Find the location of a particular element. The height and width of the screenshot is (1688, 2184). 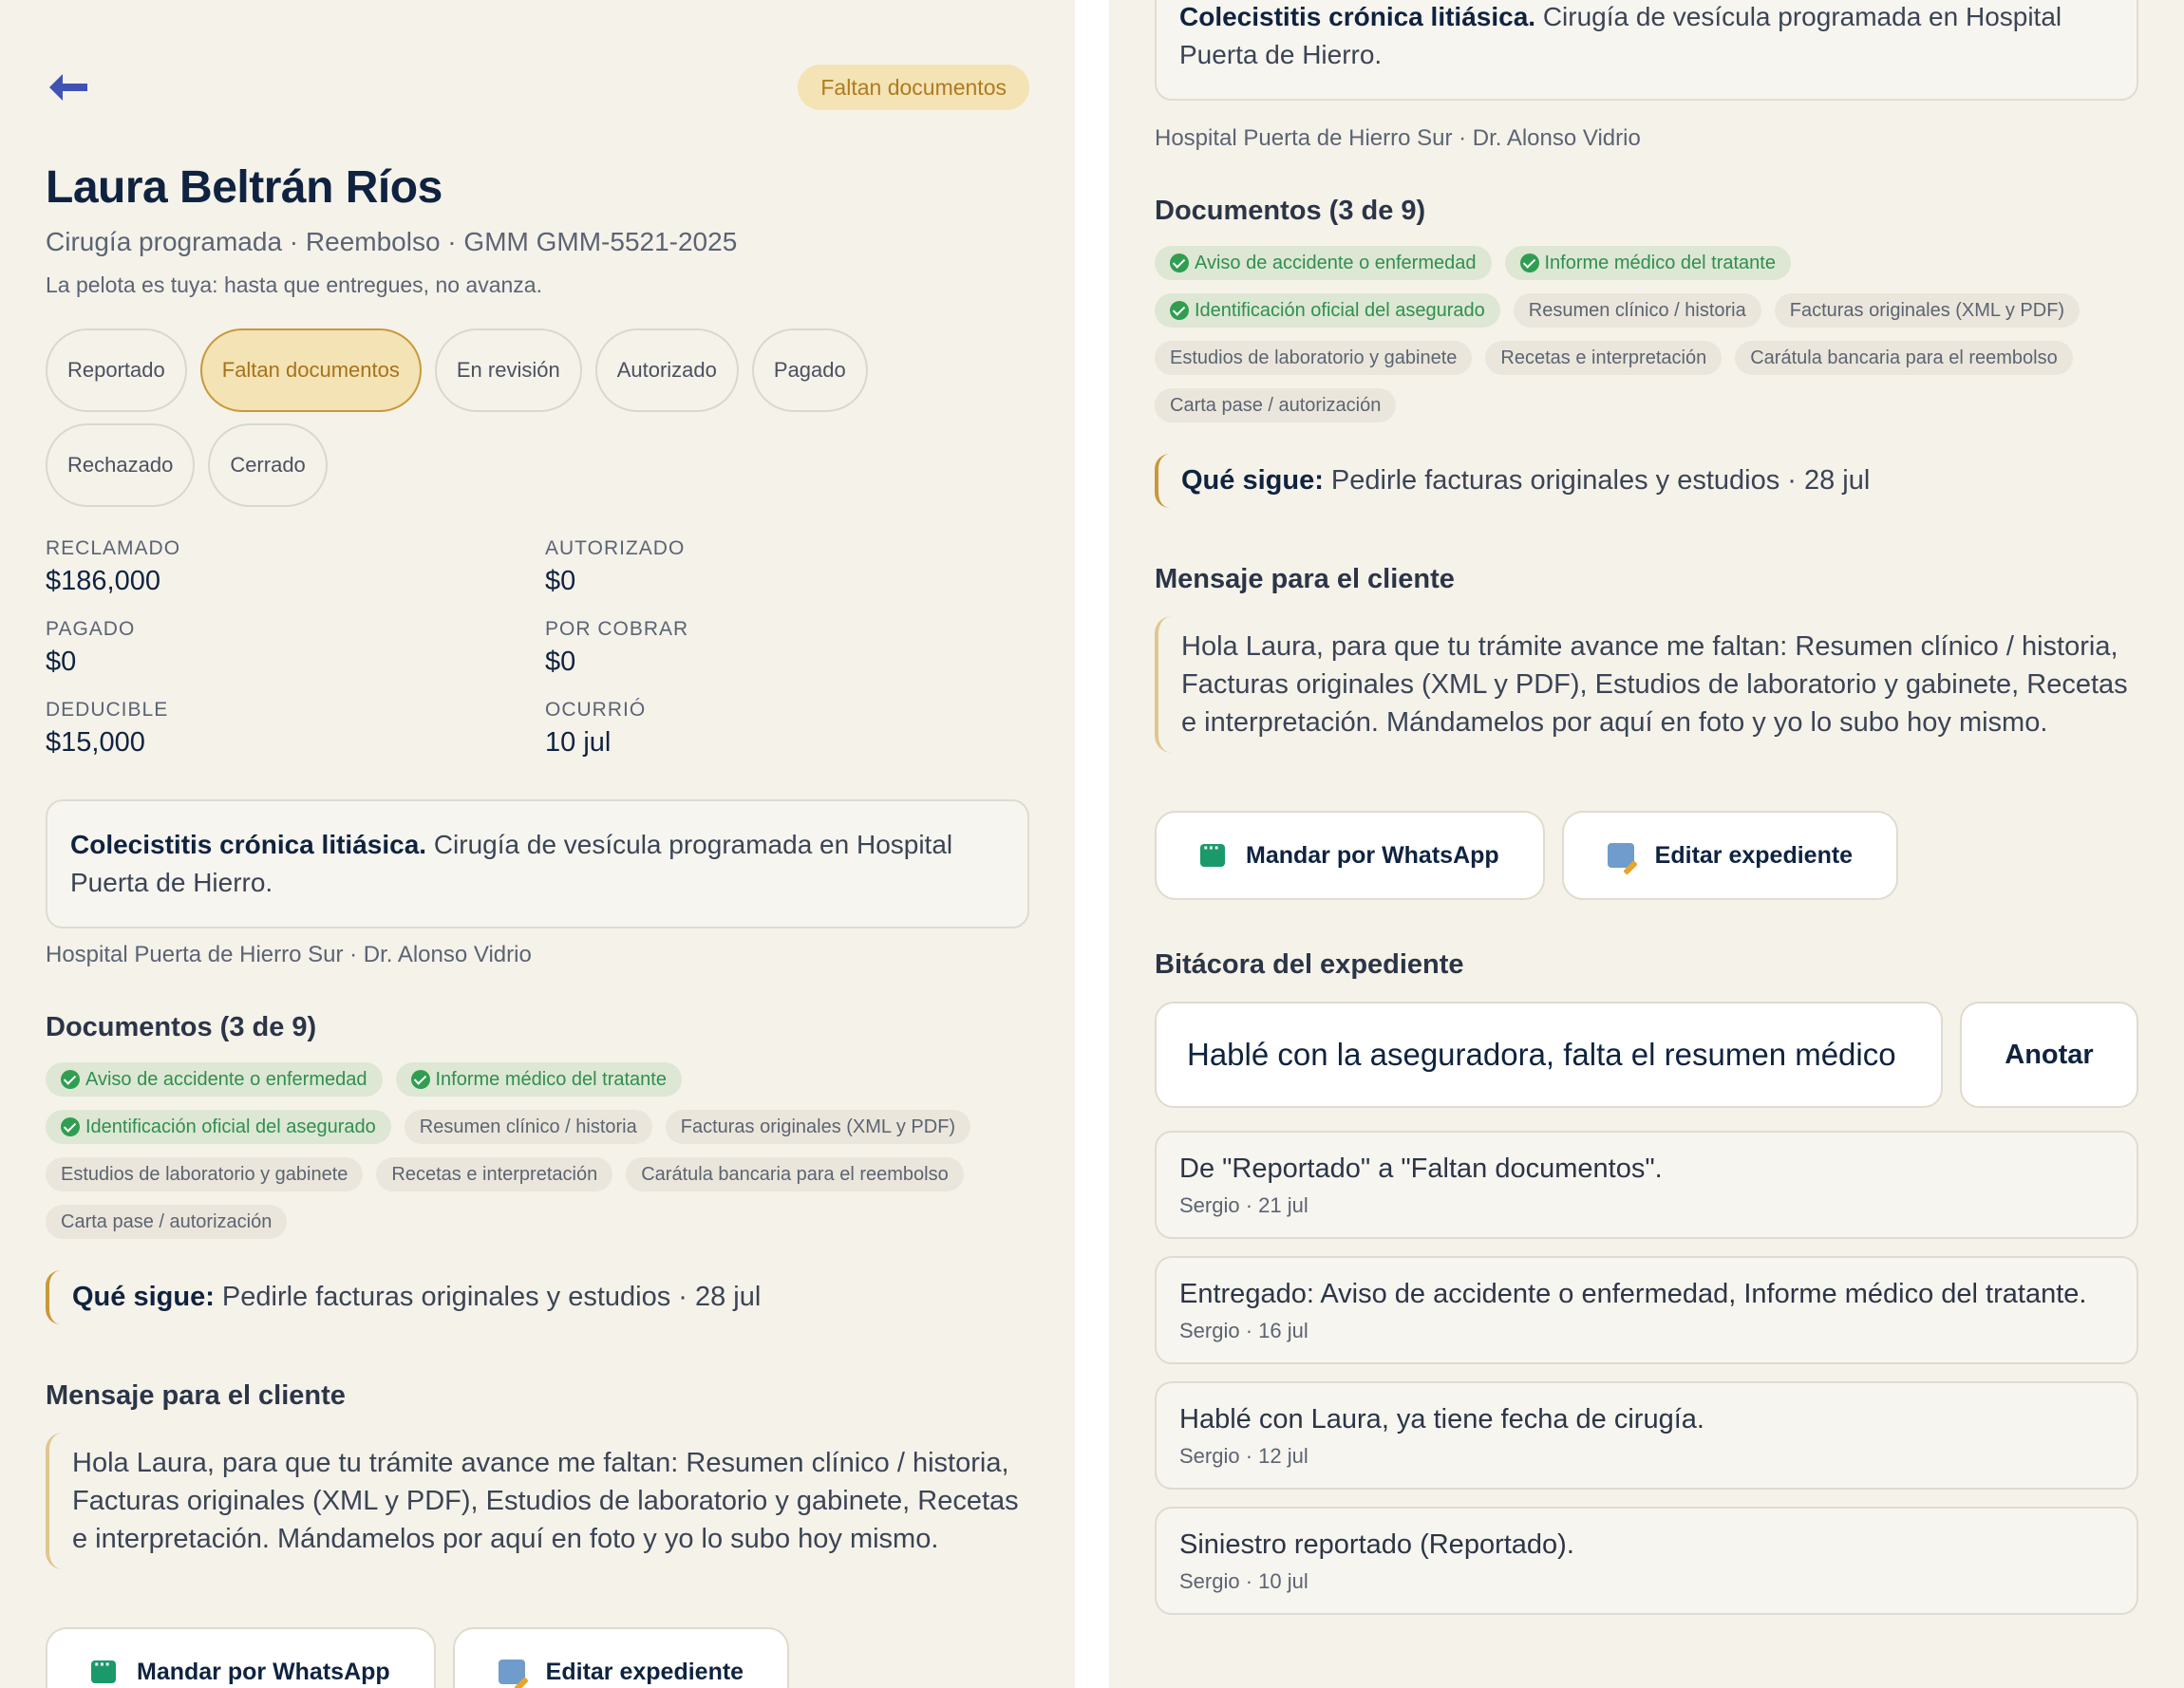

amount-value: 10 jul is located at coordinates (578, 742).